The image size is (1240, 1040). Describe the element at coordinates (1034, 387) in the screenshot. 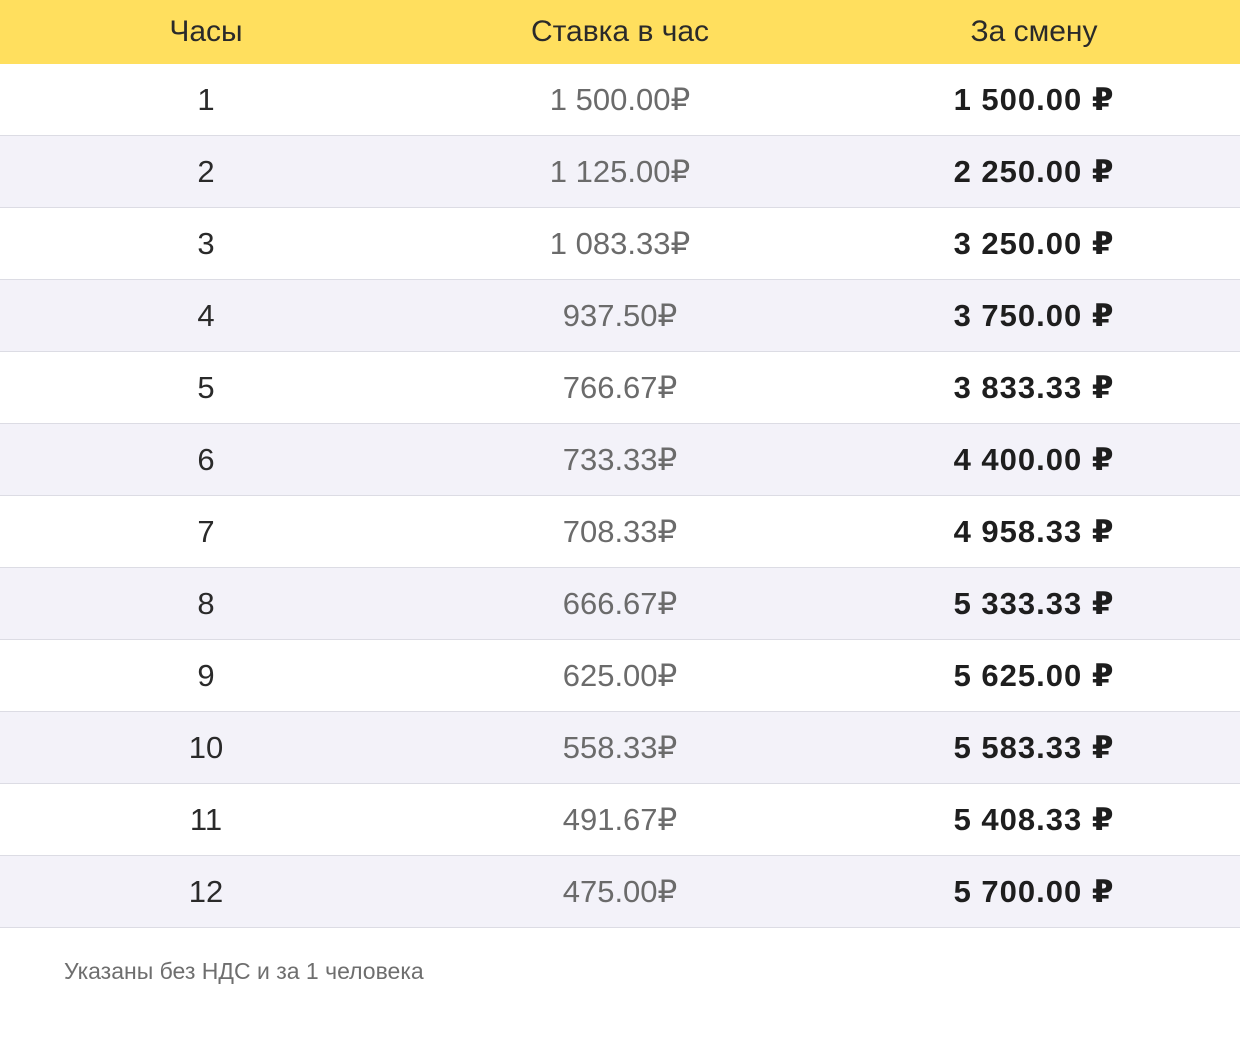

I see `shift-total-cell: 3 833.33 ₽` at that location.